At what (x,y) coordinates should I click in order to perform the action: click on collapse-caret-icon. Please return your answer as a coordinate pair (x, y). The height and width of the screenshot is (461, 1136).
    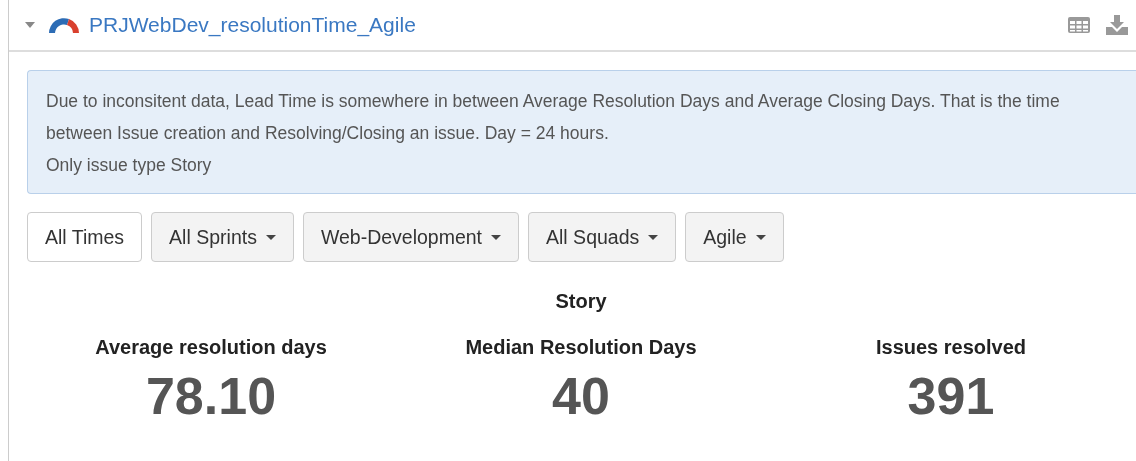
    Looking at the image, I should click on (30, 25).